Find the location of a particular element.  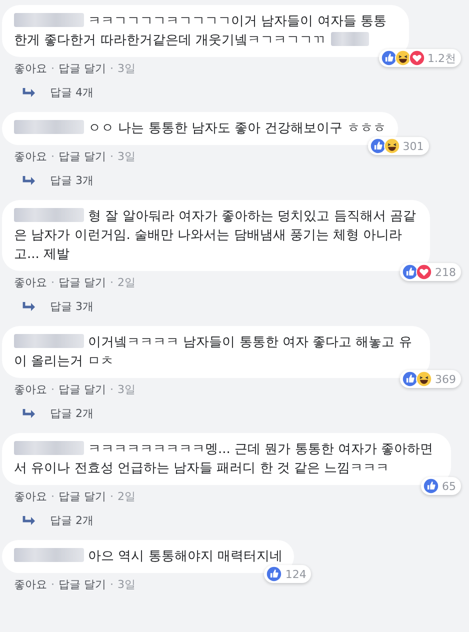

comment-text: ㅋㅋㅋㅋㅋㅋㅋㅋㅋ멩... 근데 뭔가 통통한 여자가 좋아하면서 유이나 전효성 언급하는 남자들 패러디 한 것 같은 느낌ㅋㅋㅋ is located at coordinates (226, 459).